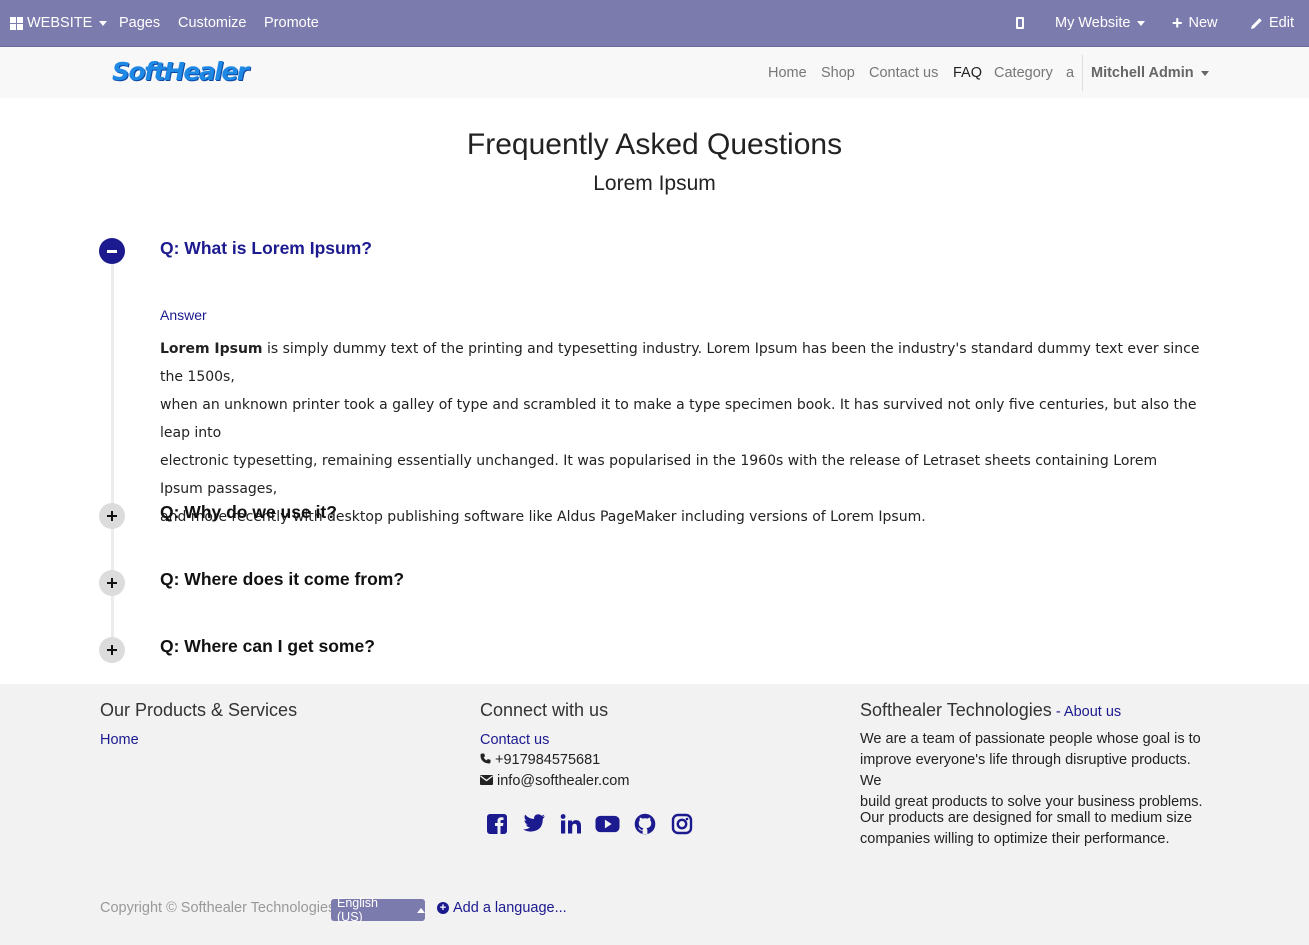 Image resolution: width=1309 pixels, height=945 pixels. What do you see at coordinates (16, 23) in the screenshot?
I see `apps-grid-icon` at bounding box center [16, 23].